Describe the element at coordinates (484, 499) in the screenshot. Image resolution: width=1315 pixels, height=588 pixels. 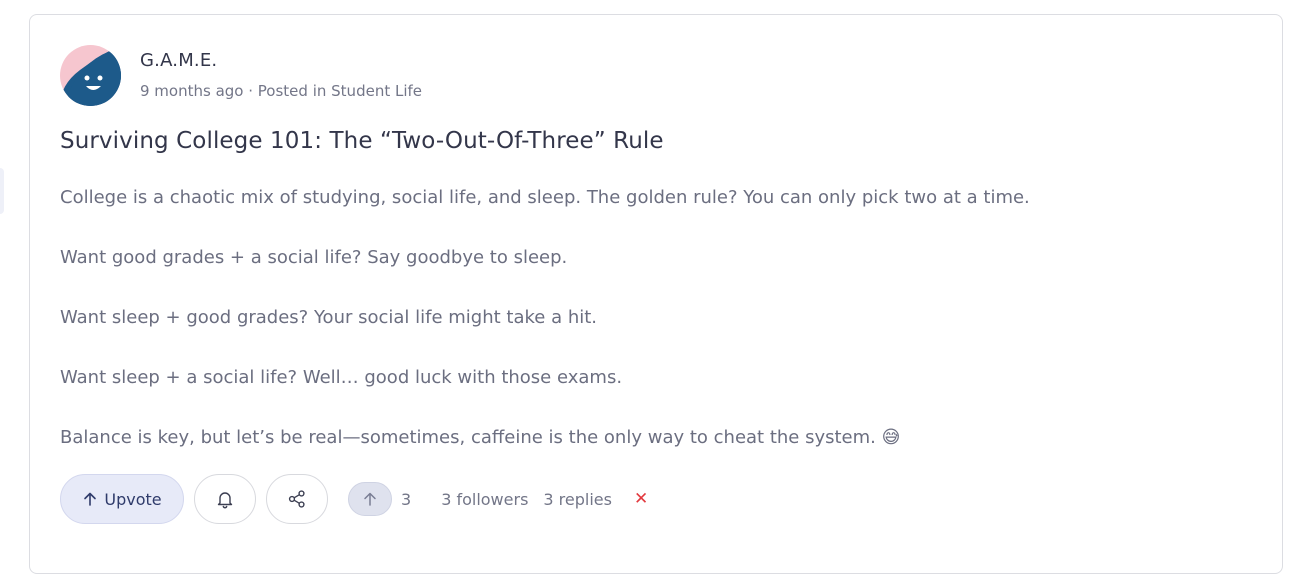
I see `followers-link: 3 followers` at that location.